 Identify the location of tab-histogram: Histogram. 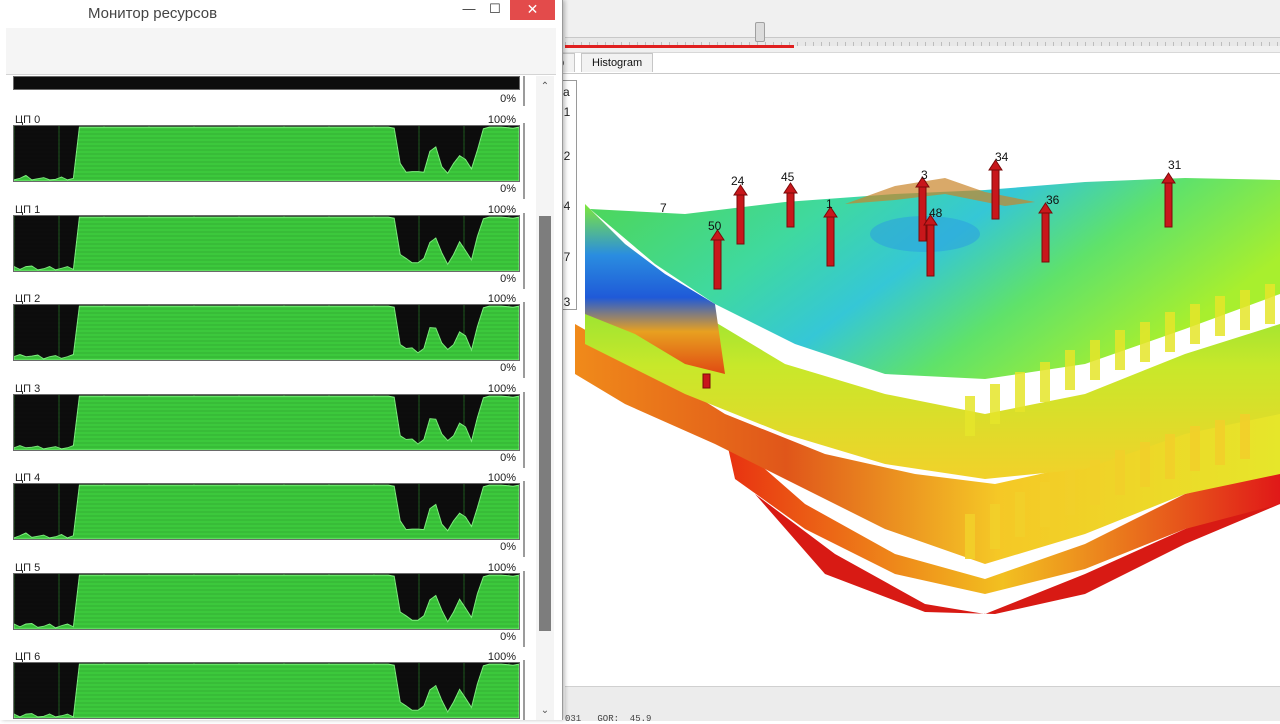
(617, 62).